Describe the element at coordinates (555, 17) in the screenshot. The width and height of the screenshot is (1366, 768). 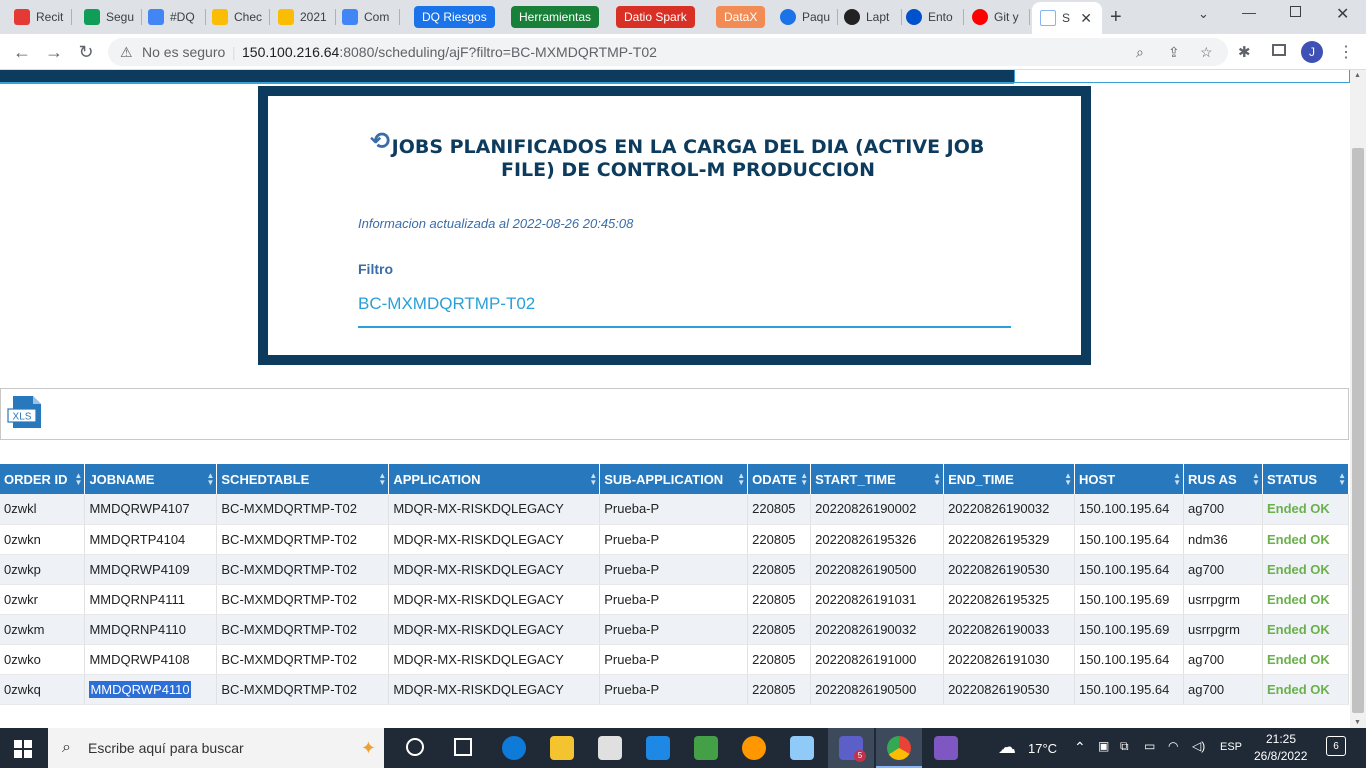
I see `bookmark-group: Herramientas` at that location.